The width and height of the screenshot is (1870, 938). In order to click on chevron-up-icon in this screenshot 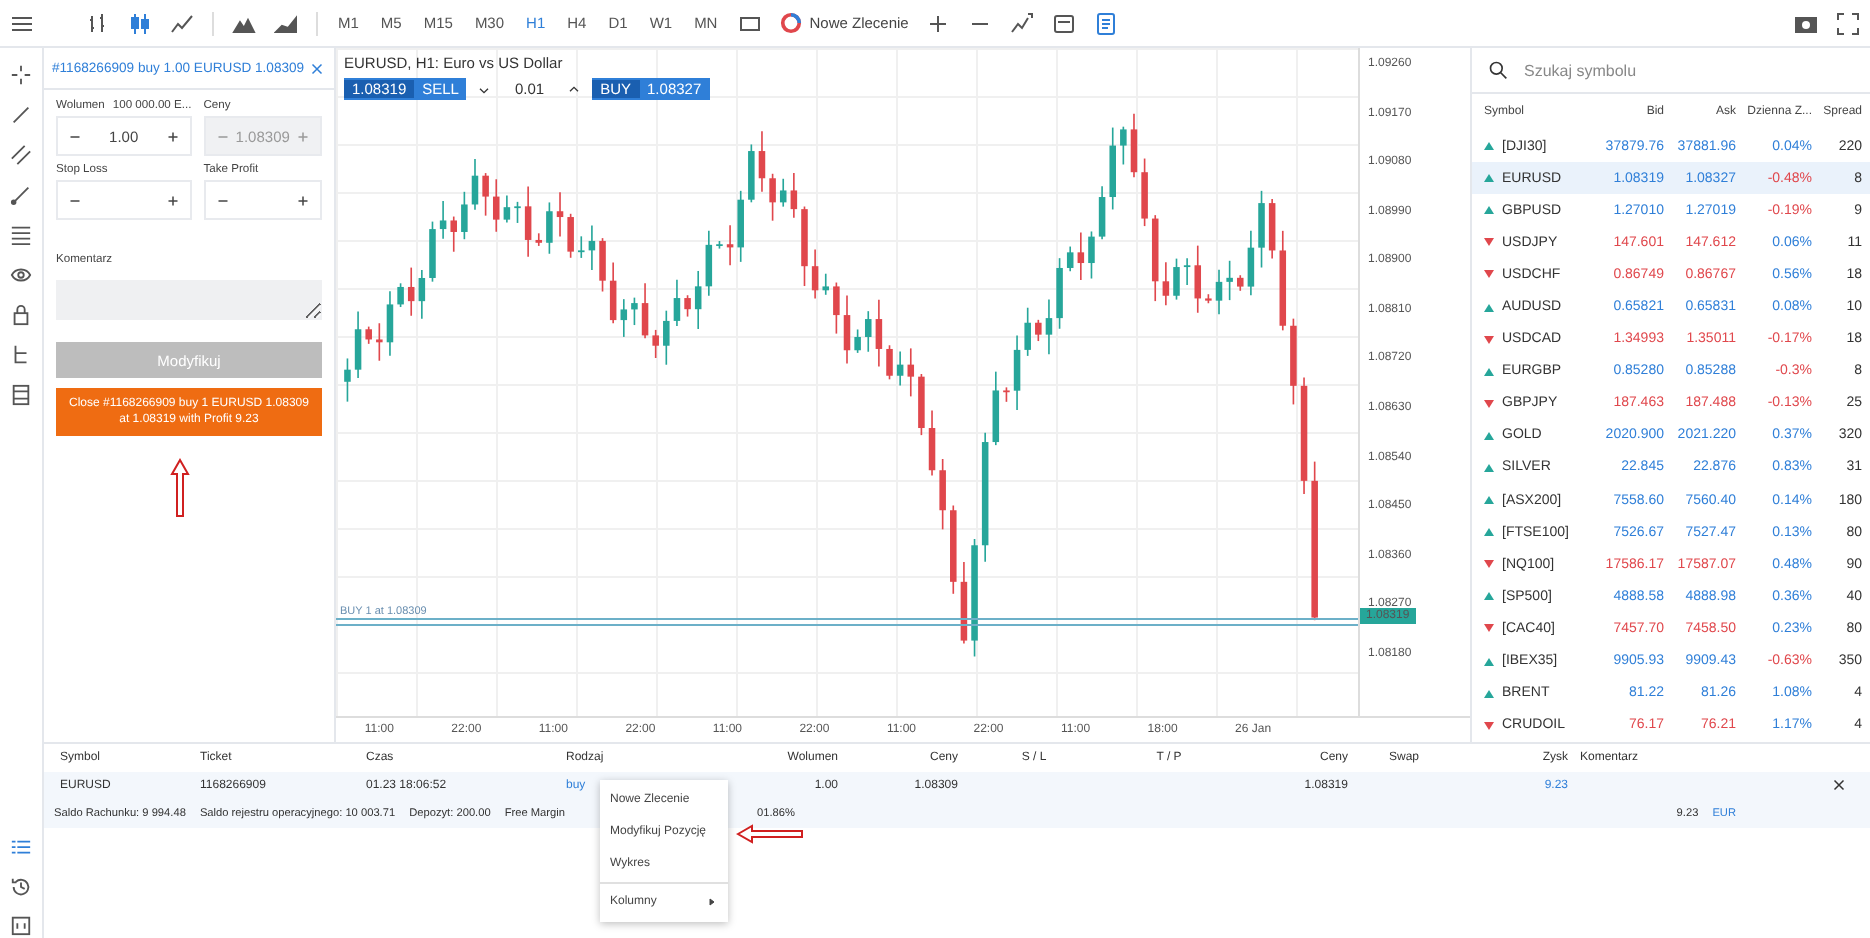, I will do `click(574, 89)`.